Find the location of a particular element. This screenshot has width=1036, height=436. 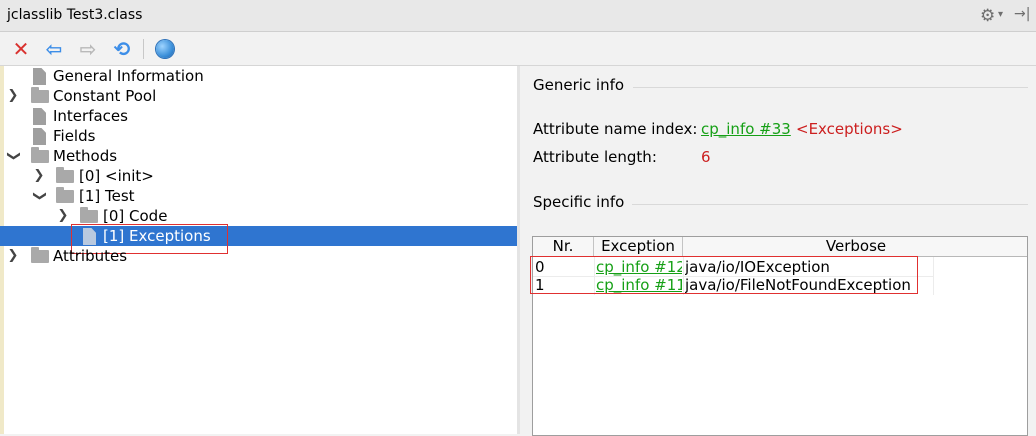

globe-icon is located at coordinates (165, 49).